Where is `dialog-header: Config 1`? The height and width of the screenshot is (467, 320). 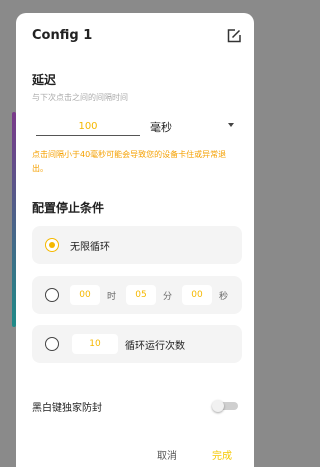
dialog-header: Config 1 is located at coordinates (135, 36).